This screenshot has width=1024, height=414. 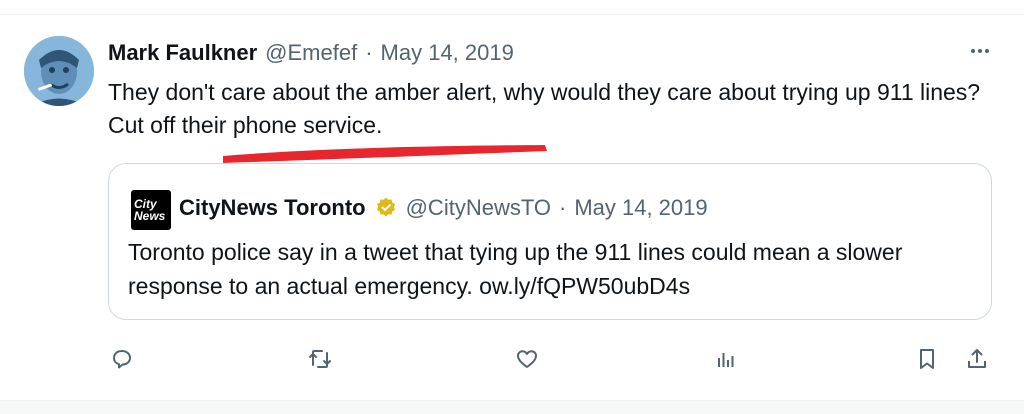 I want to click on quoted-author-handle: @CityNewsTO, so click(x=478, y=208).